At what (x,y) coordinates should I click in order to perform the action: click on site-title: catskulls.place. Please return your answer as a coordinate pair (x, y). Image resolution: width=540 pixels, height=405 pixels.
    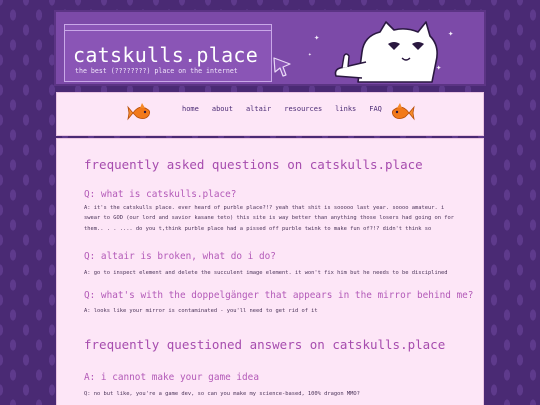
    Looking at the image, I should click on (165, 55).